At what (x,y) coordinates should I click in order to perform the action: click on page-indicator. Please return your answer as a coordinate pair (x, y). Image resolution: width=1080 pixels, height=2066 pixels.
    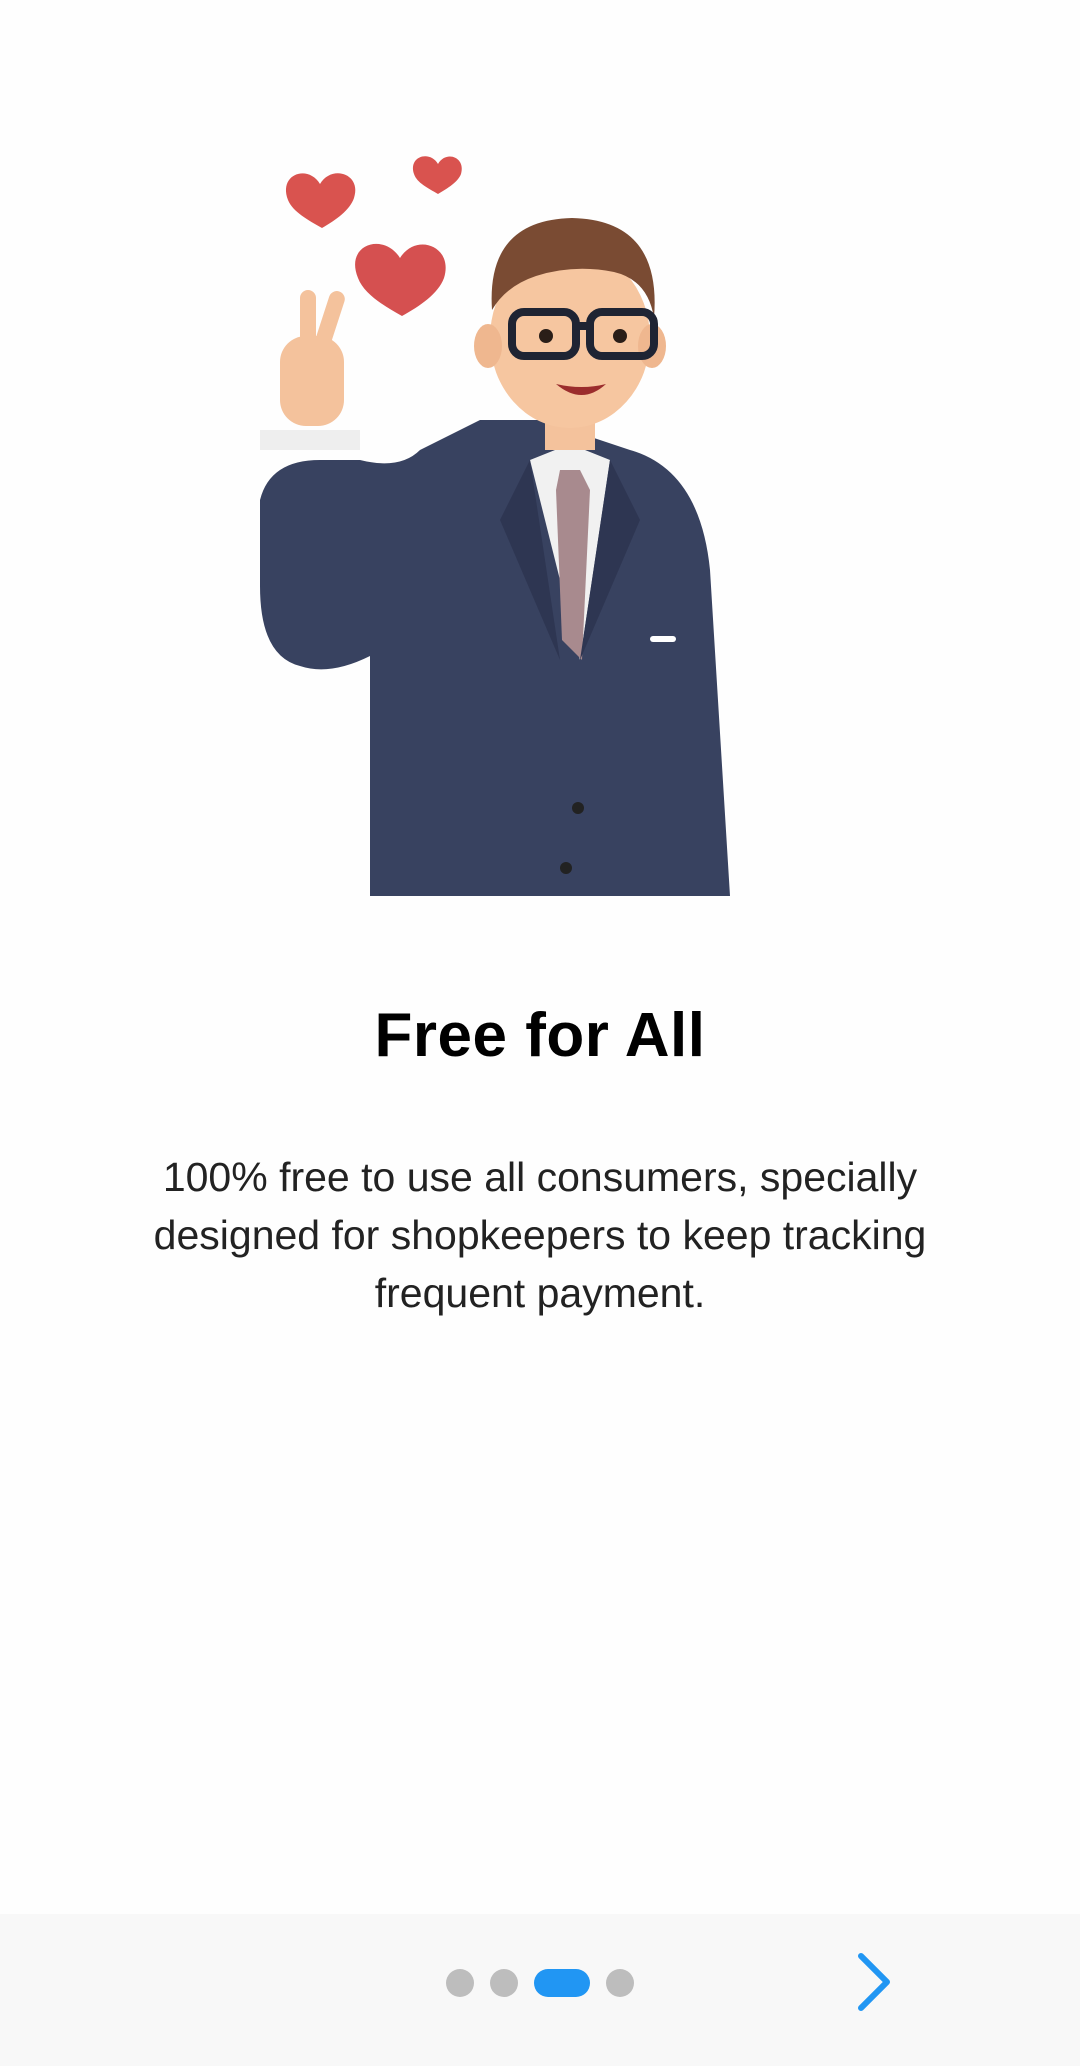
    Looking at the image, I should click on (540, 1983).